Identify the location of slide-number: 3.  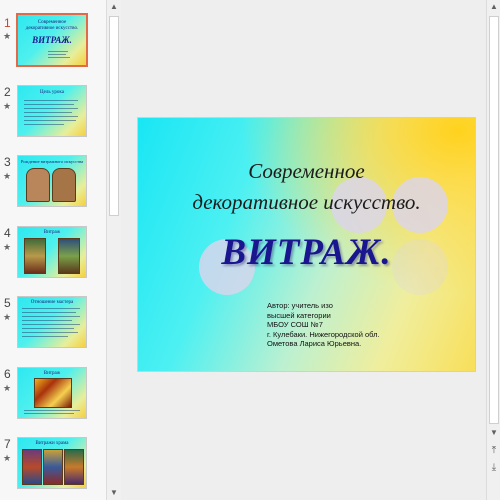
(7, 162).